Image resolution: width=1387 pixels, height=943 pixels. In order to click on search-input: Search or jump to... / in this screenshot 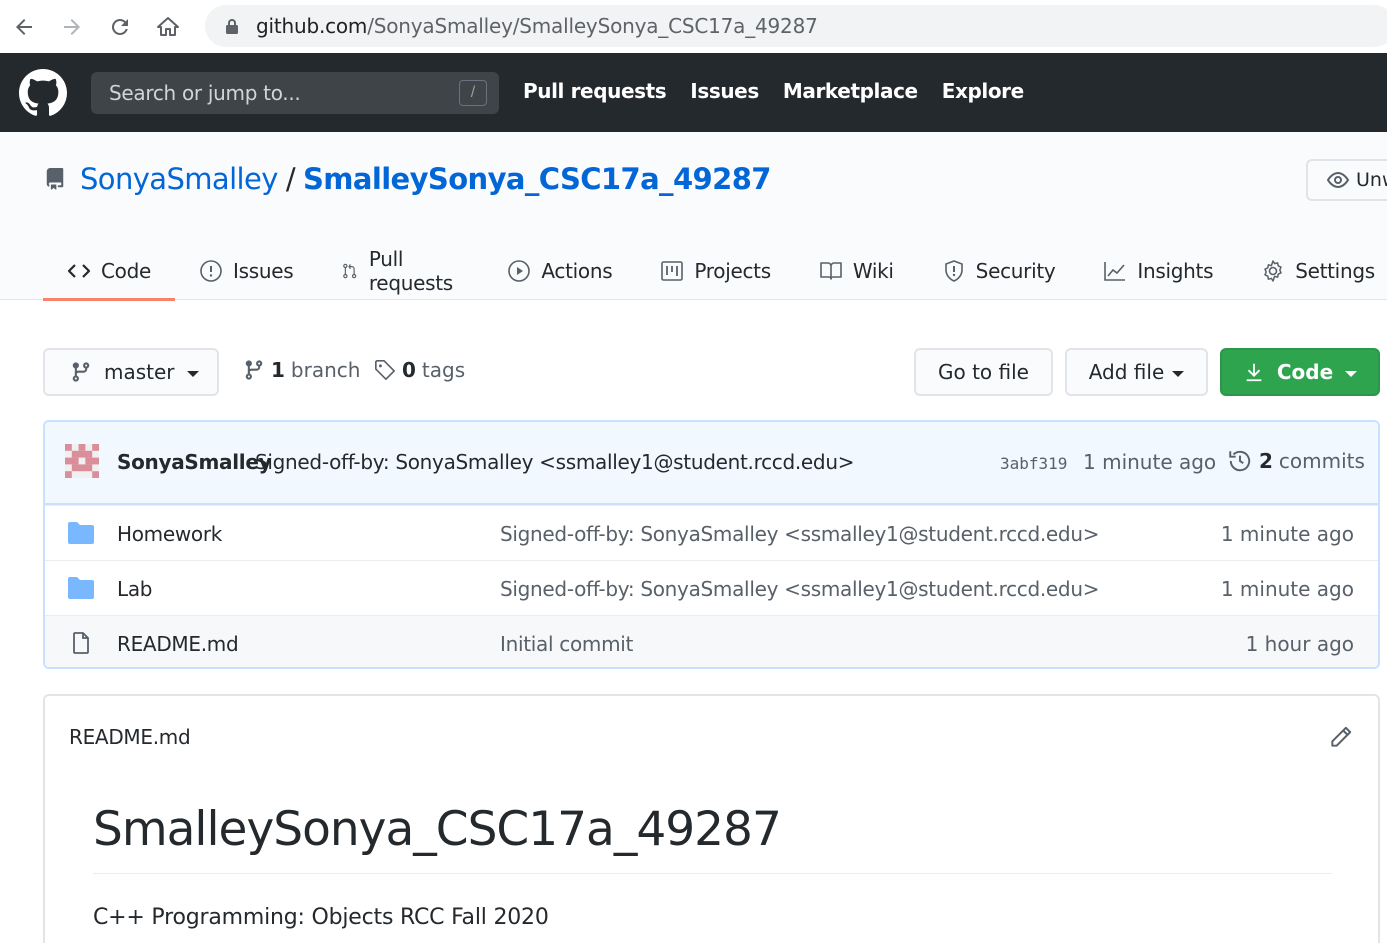, I will do `click(295, 93)`.